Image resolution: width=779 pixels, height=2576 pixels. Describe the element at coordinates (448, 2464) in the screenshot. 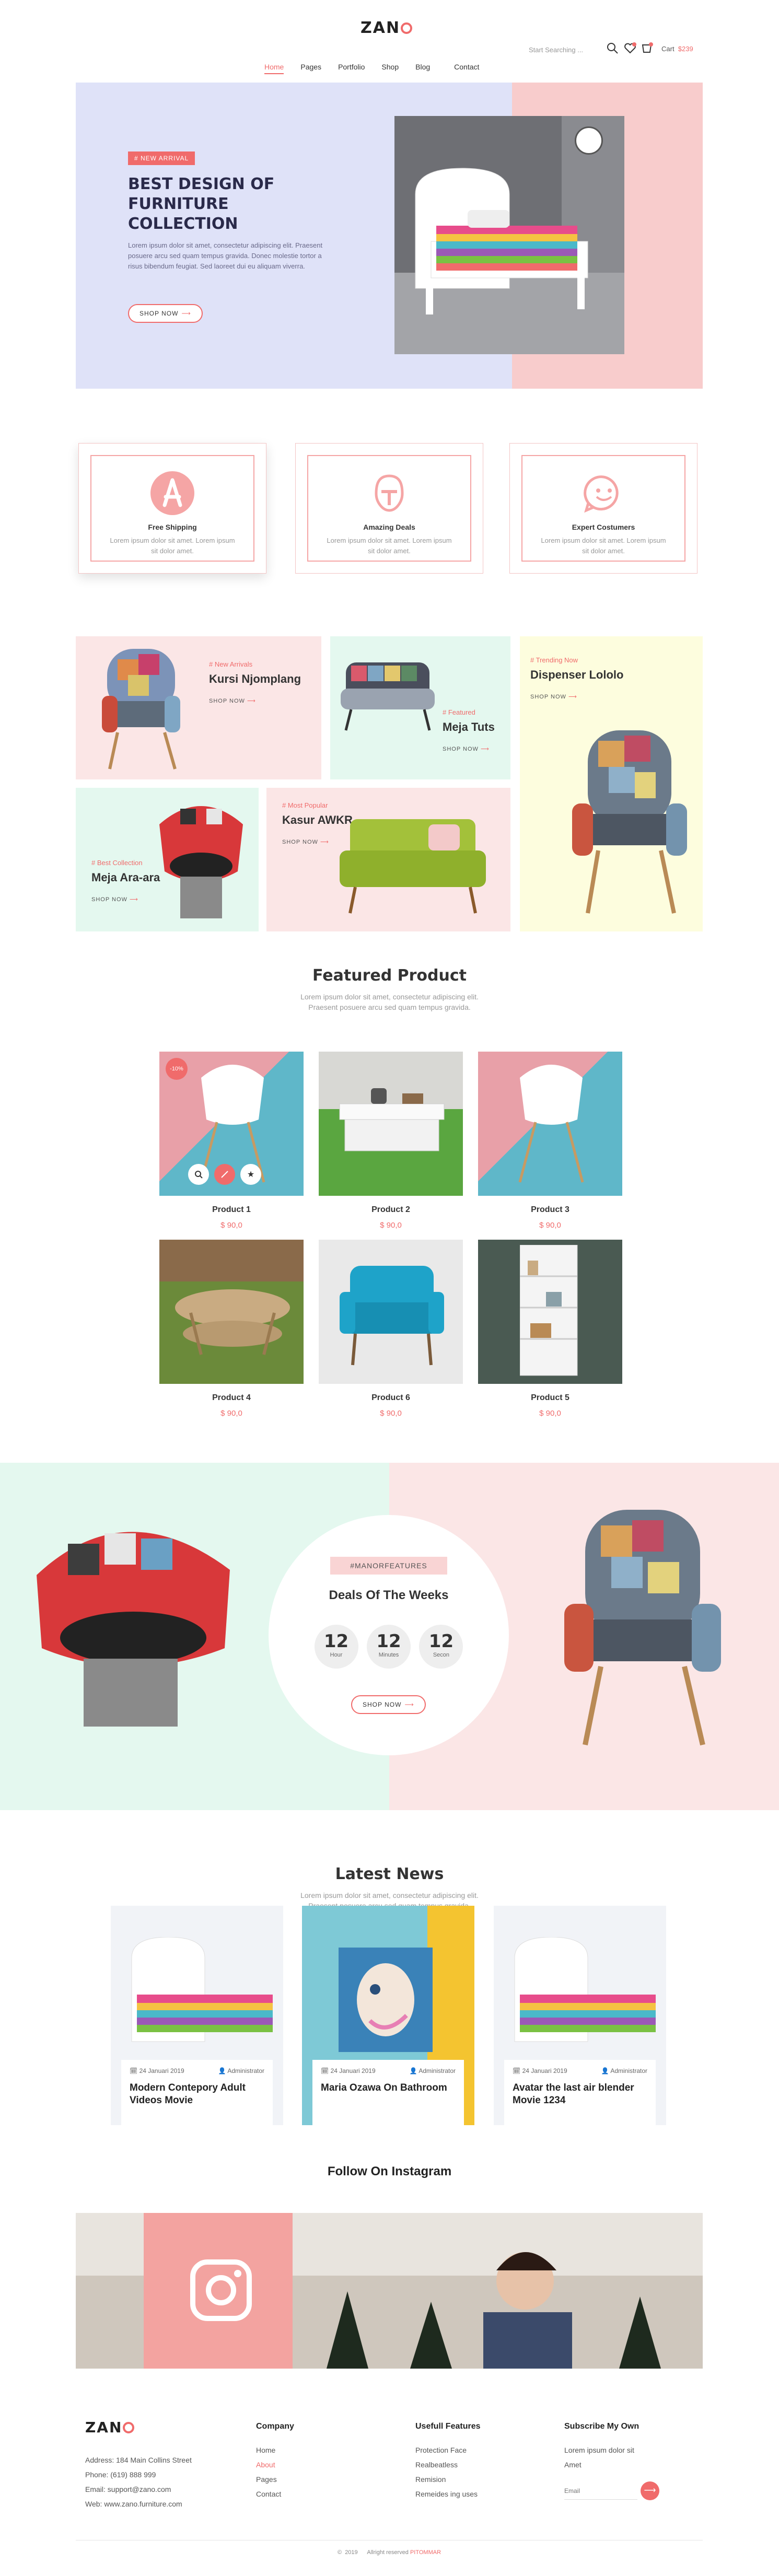

I see `footer-link-realbeatless: Realbeatless` at that location.